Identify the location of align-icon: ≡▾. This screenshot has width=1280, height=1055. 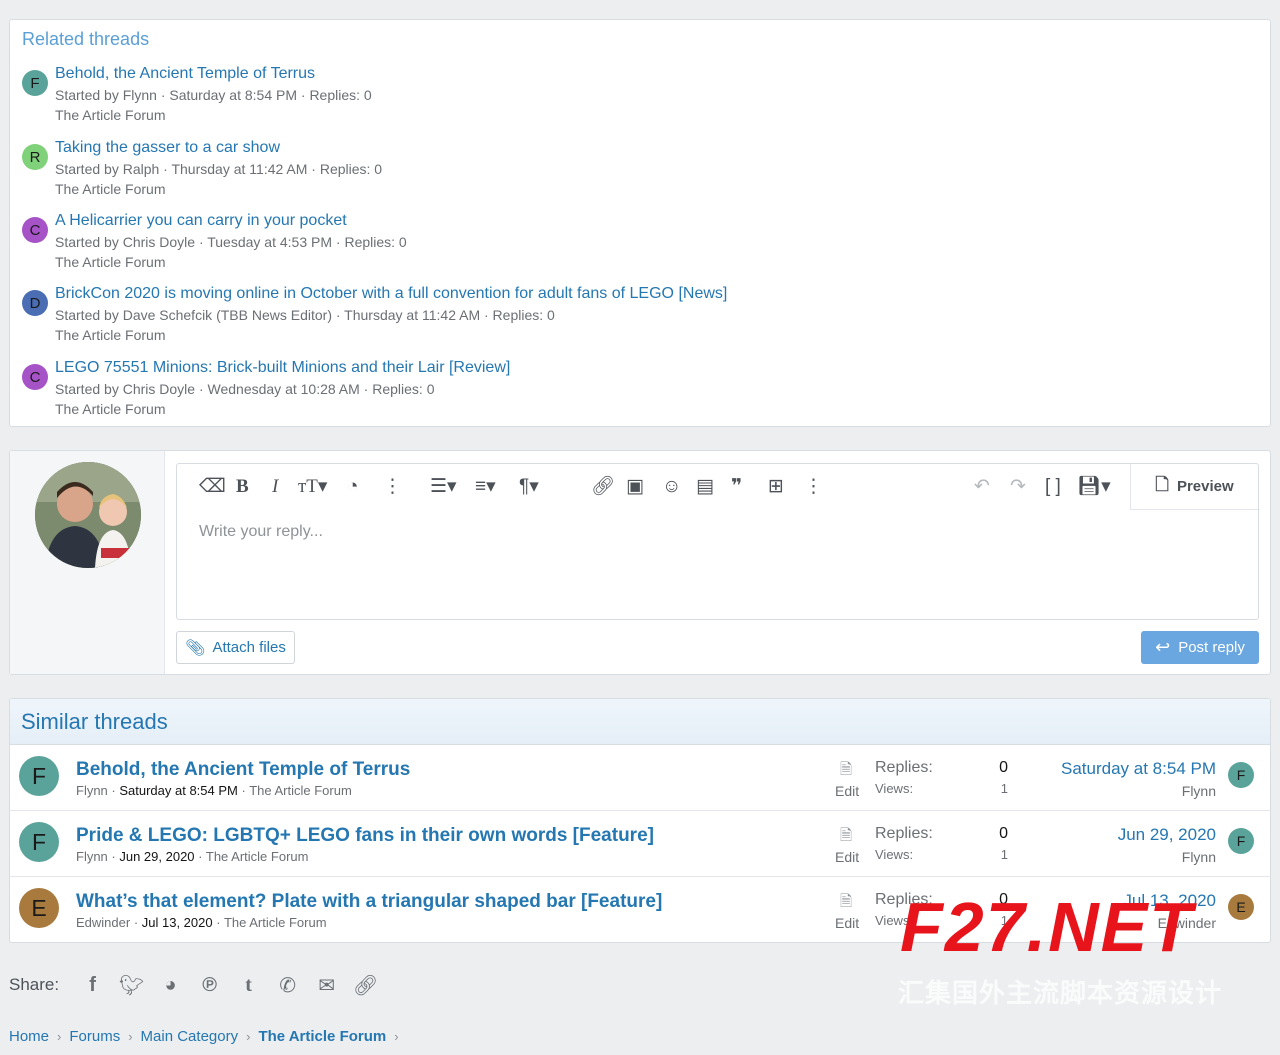
(485, 487).